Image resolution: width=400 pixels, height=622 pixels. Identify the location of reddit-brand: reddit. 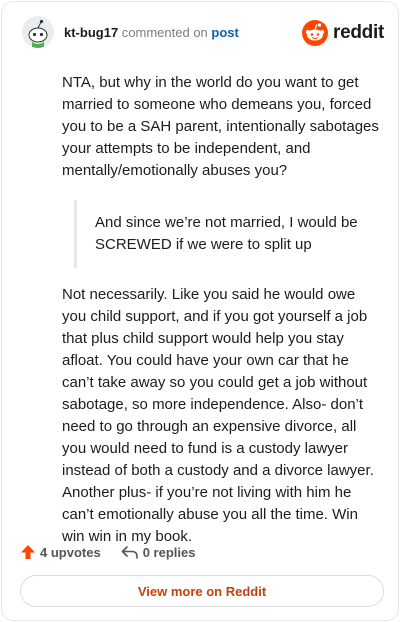
(343, 33).